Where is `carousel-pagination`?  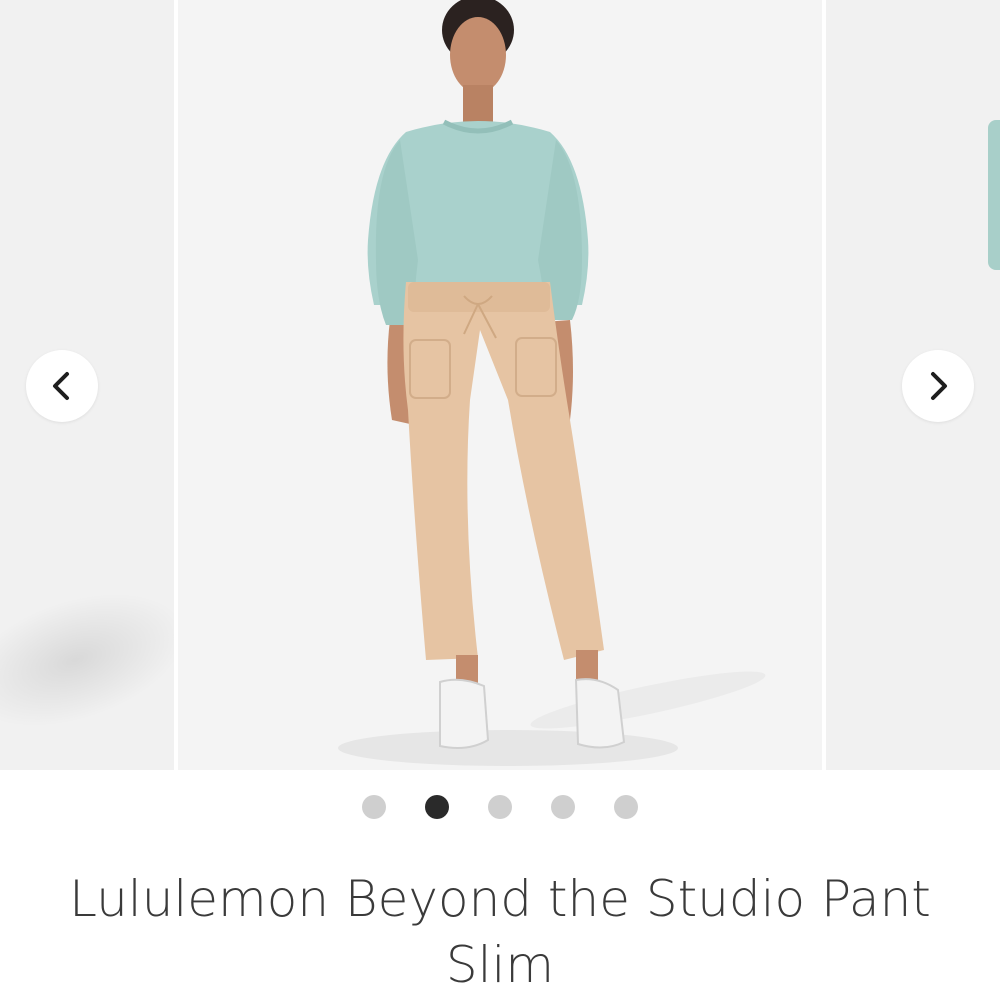
carousel-pagination is located at coordinates (500, 807).